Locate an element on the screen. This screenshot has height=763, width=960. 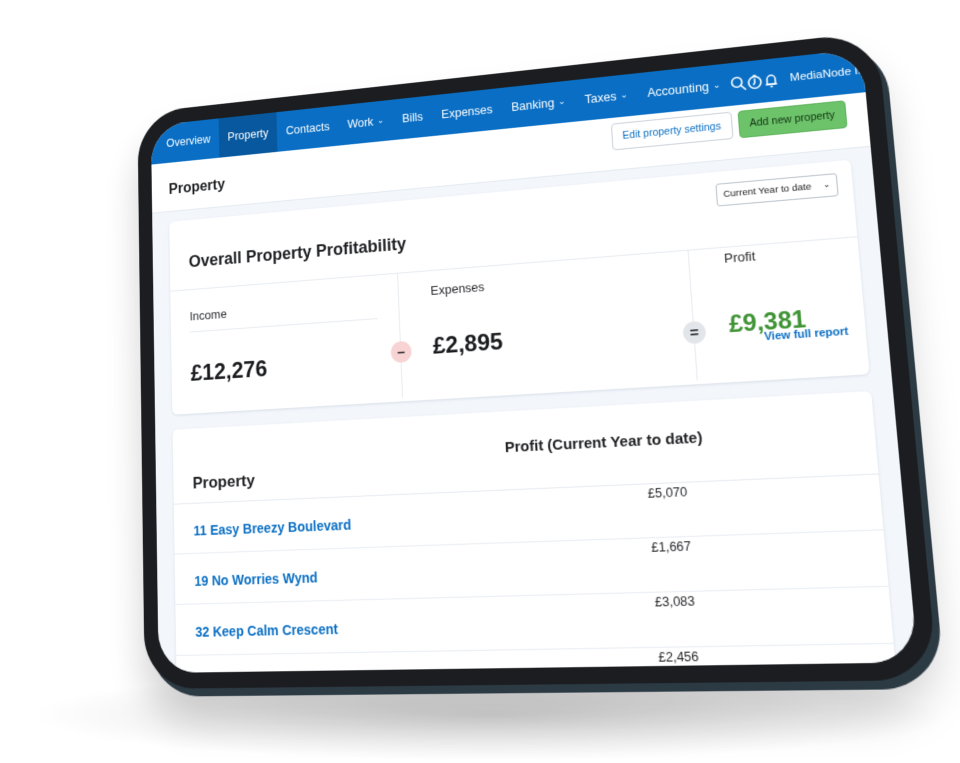
nav-label: Overview is located at coordinates (188, 141).